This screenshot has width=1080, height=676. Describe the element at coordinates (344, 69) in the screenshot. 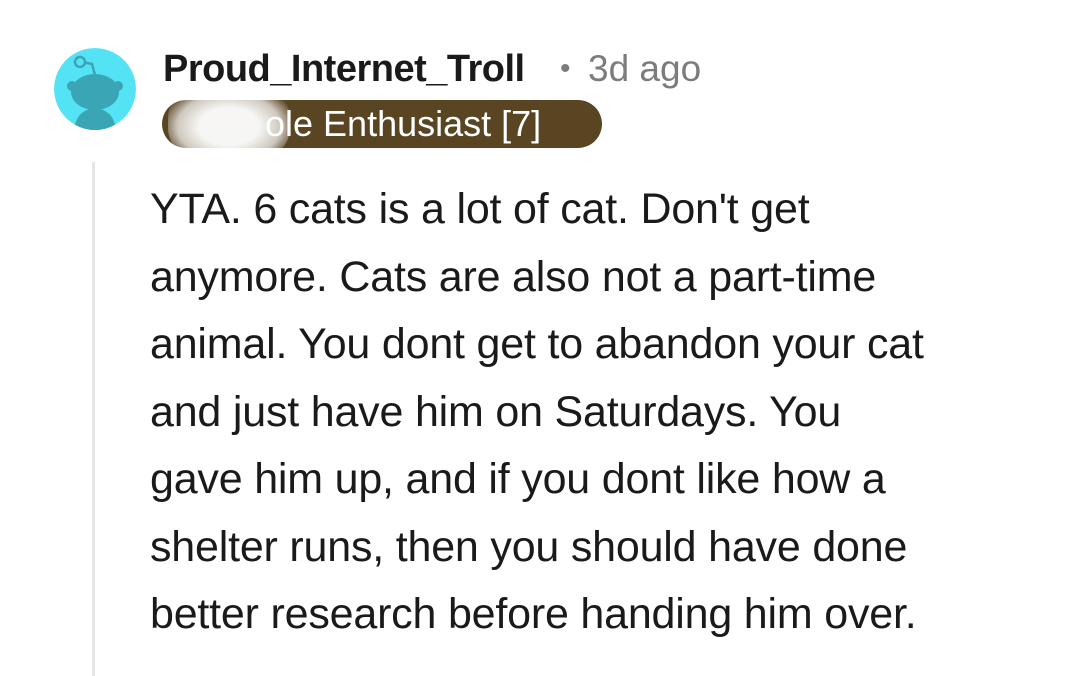

I see `username-link: Proud_Internet_Troll` at that location.